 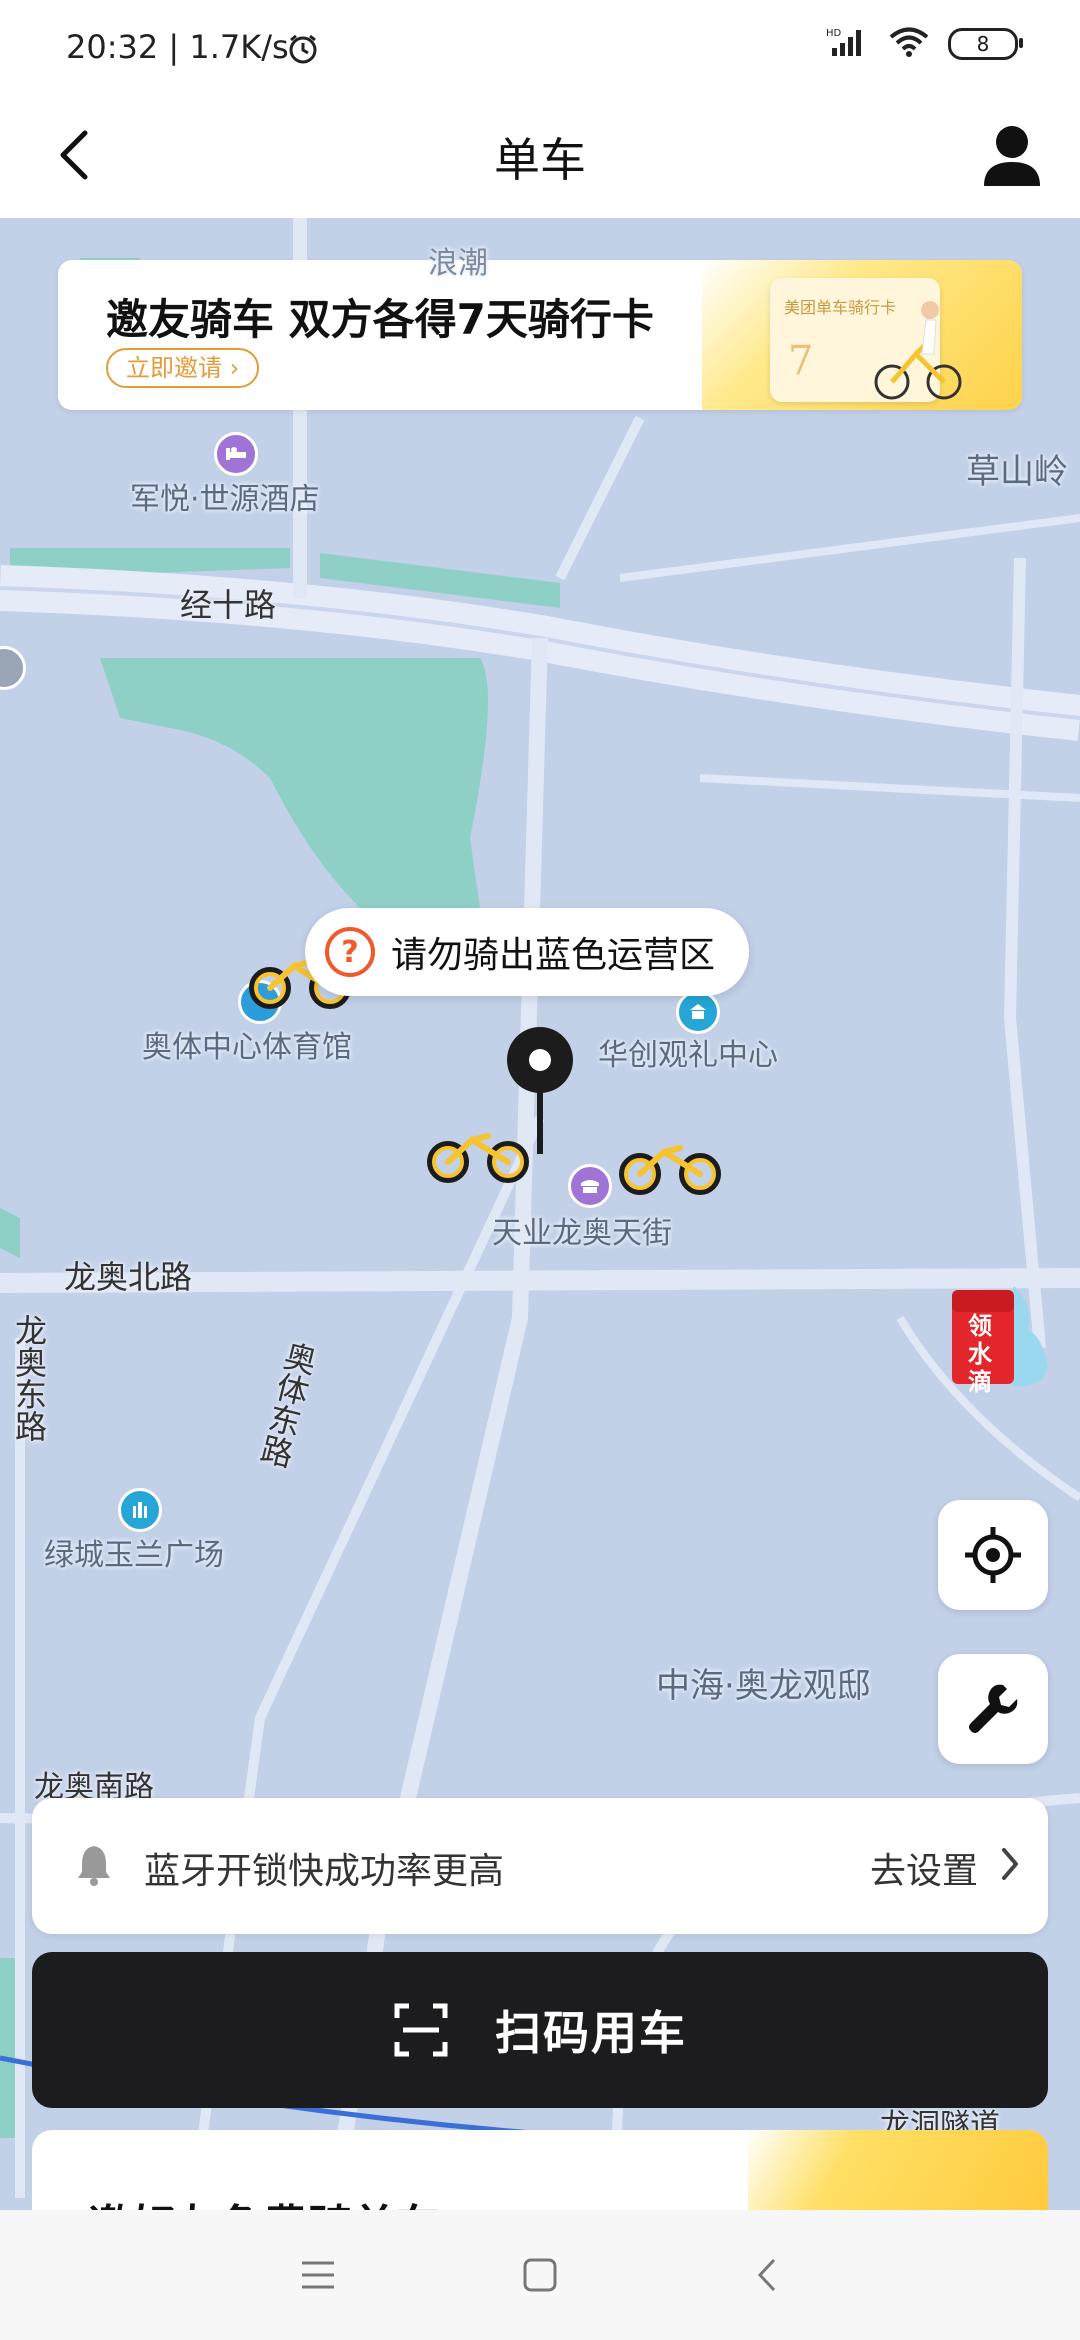 I want to click on building-icon, so click(x=698, y=1012).